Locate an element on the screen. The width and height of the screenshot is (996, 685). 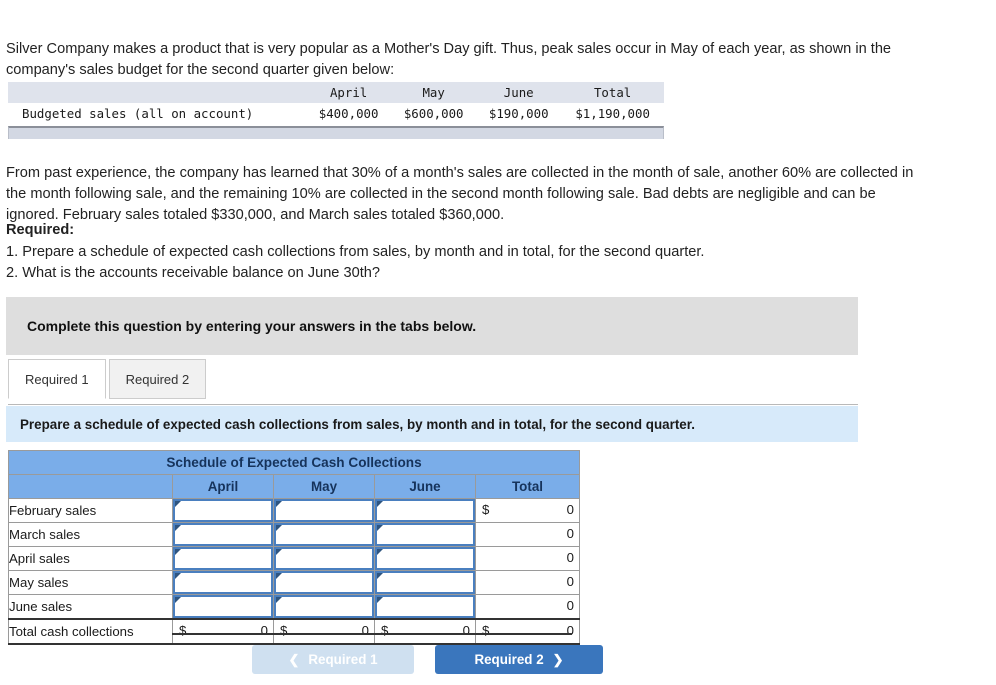
required-2-next-button: Required 2 ❯ is located at coordinates (519, 659).